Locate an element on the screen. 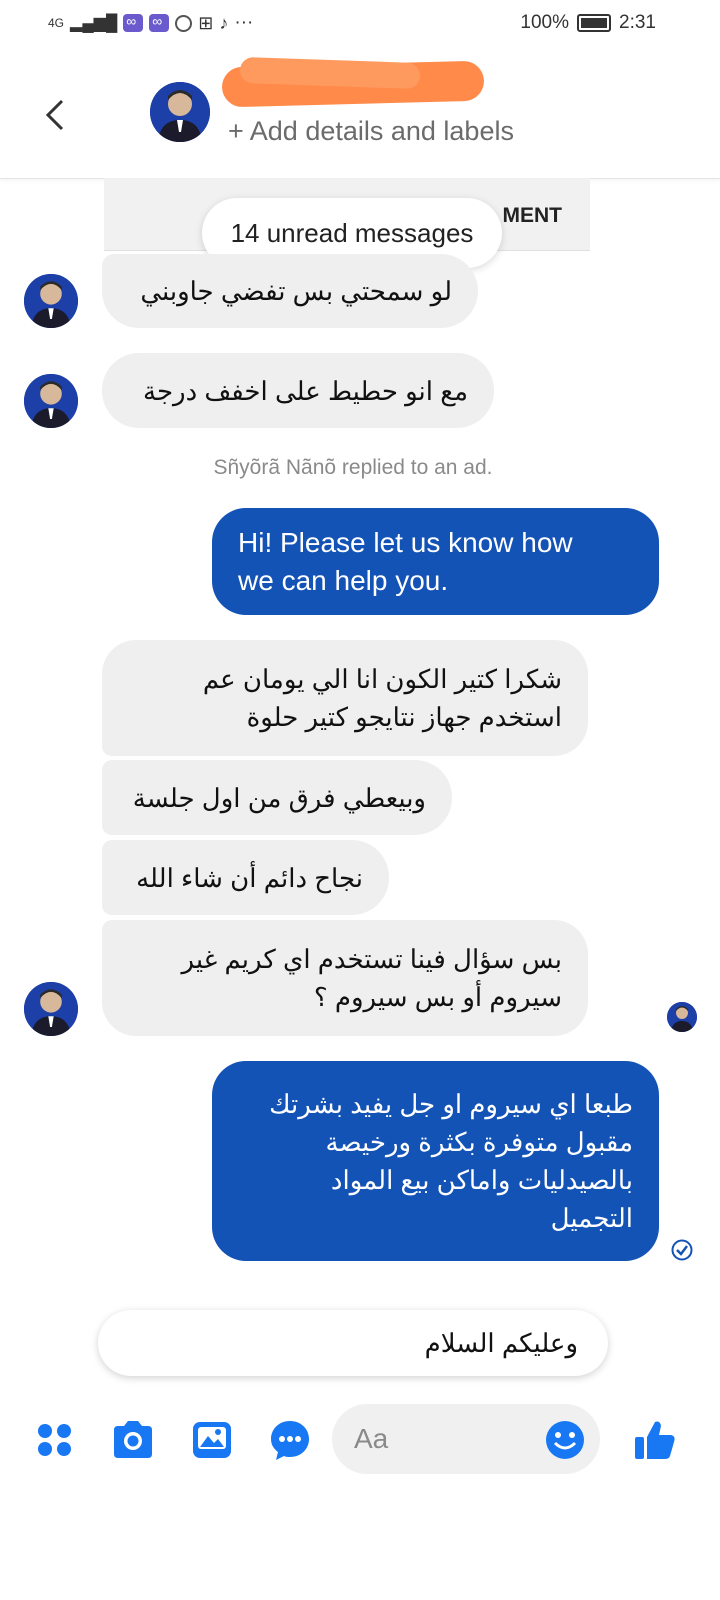  message-text: لو سمحتي بس تفضي جاوبني is located at coordinates (296, 291).